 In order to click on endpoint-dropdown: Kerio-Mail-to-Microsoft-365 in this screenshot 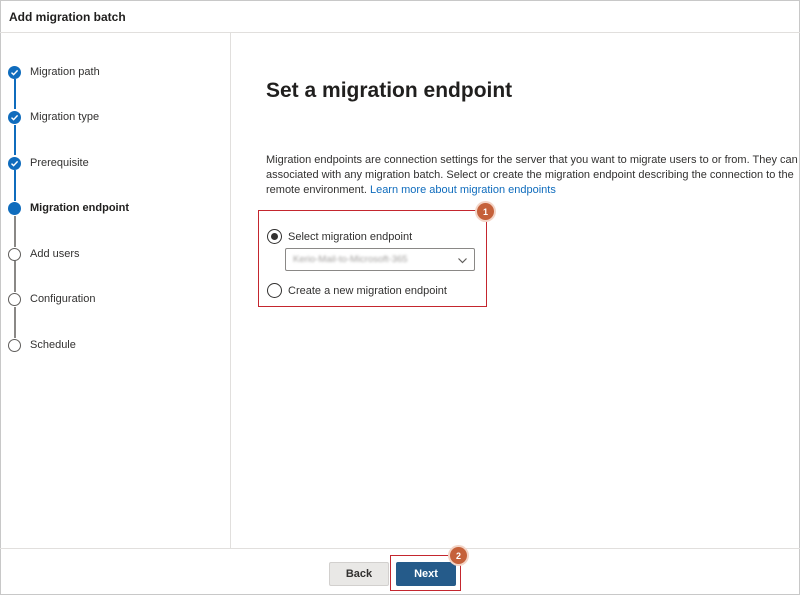, I will do `click(380, 259)`.